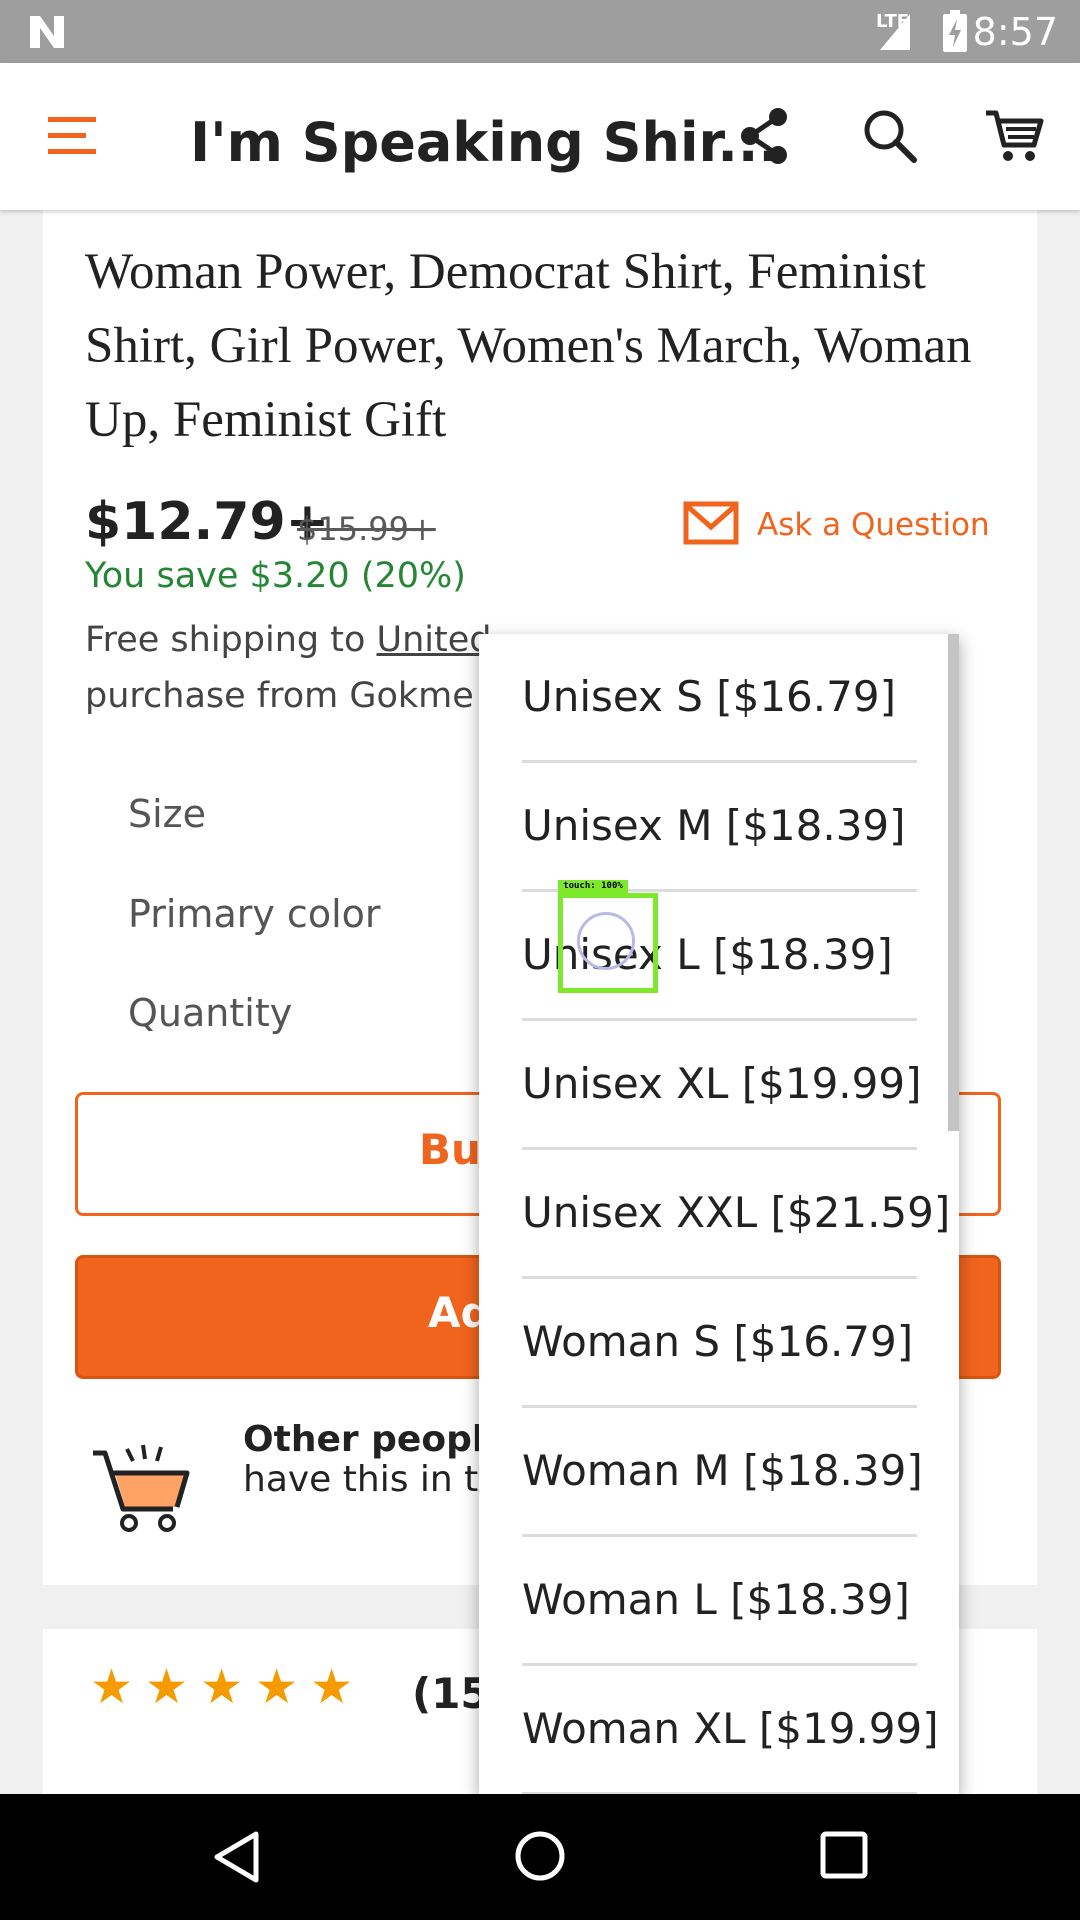 The width and height of the screenshot is (1080, 1920). I want to click on dropdown-option-label: Woman M [$18.39], so click(722, 1470).